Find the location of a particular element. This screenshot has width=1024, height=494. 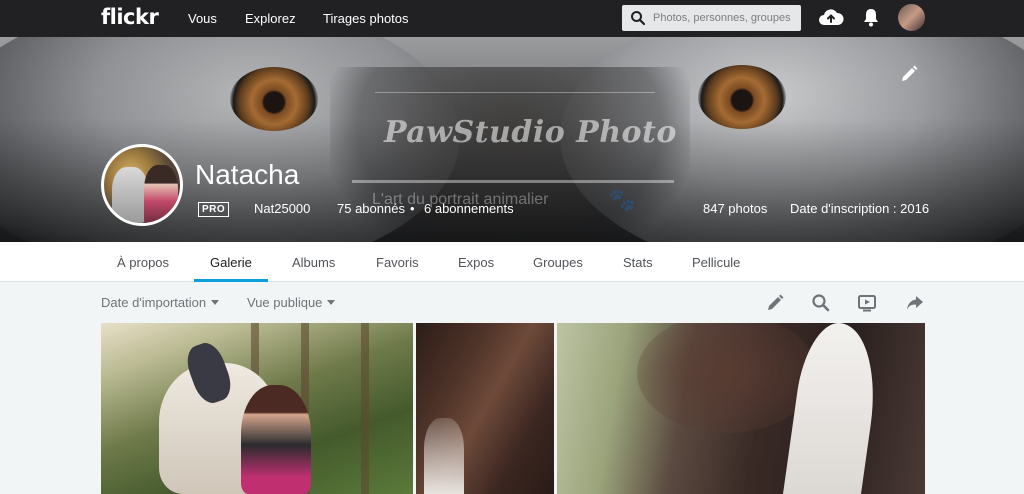

tab-stats: Stats is located at coordinates (638, 262).